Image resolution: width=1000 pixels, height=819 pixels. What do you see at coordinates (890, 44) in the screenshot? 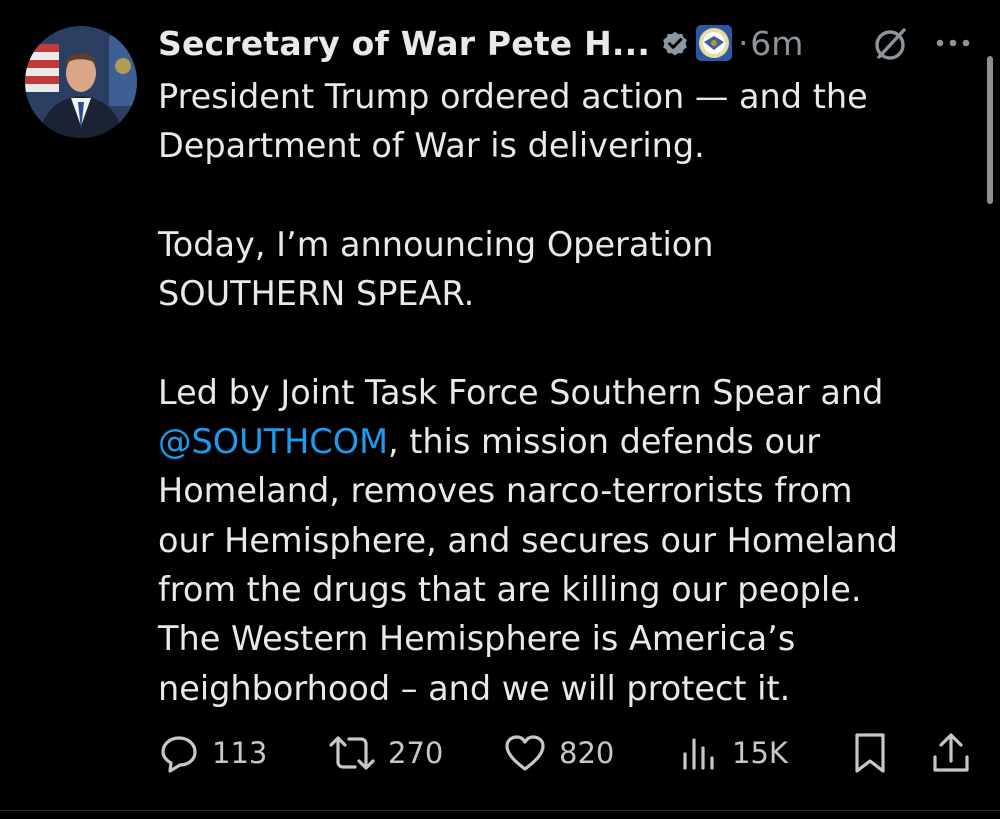
I see `grok-icon` at bounding box center [890, 44].